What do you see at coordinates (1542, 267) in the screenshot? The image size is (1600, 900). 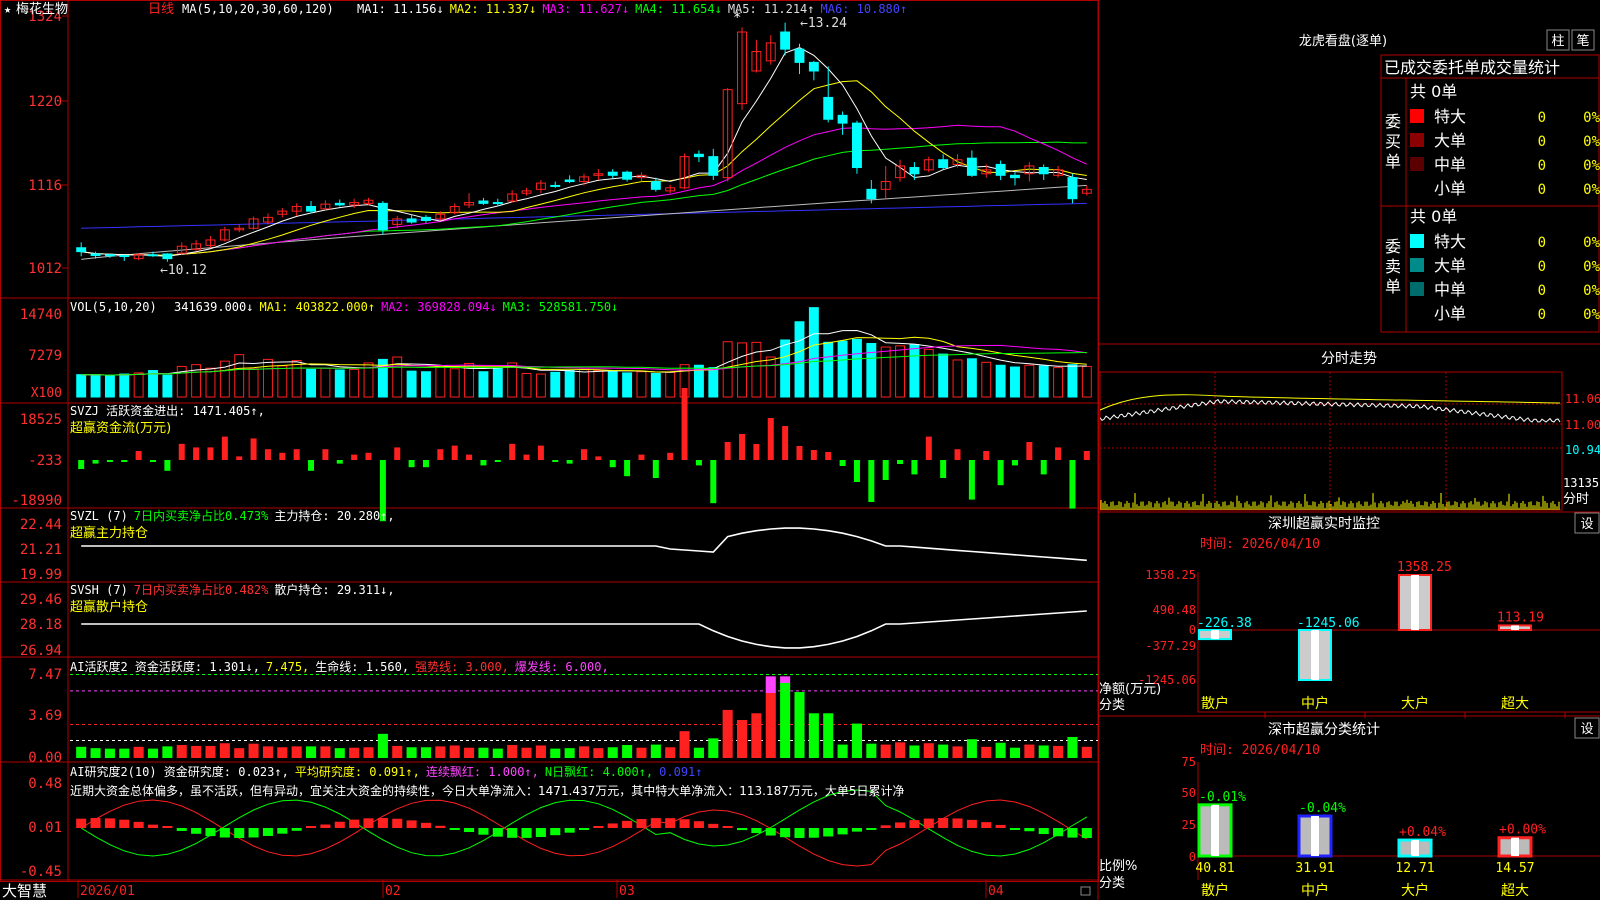 I see `sell-row-count: 0` at bounding box center [1542, 267].